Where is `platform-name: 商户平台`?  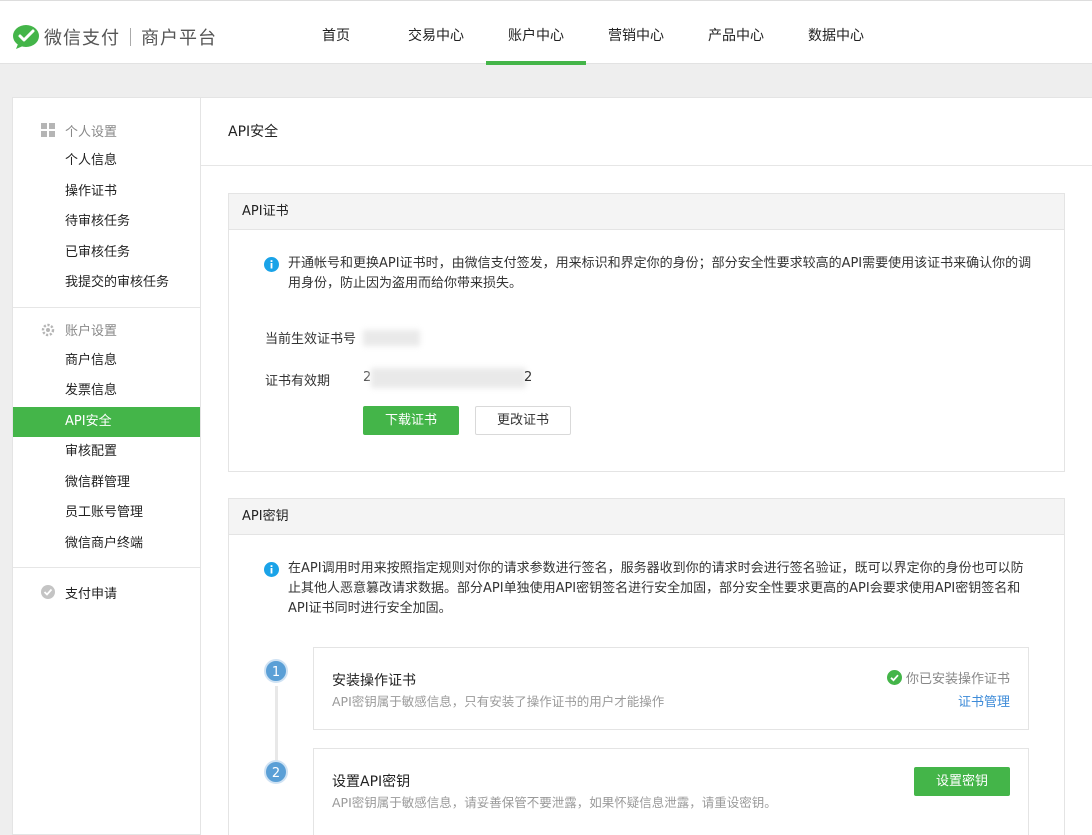
platform-name: 商户平台 is located at coordinates (179, 38).